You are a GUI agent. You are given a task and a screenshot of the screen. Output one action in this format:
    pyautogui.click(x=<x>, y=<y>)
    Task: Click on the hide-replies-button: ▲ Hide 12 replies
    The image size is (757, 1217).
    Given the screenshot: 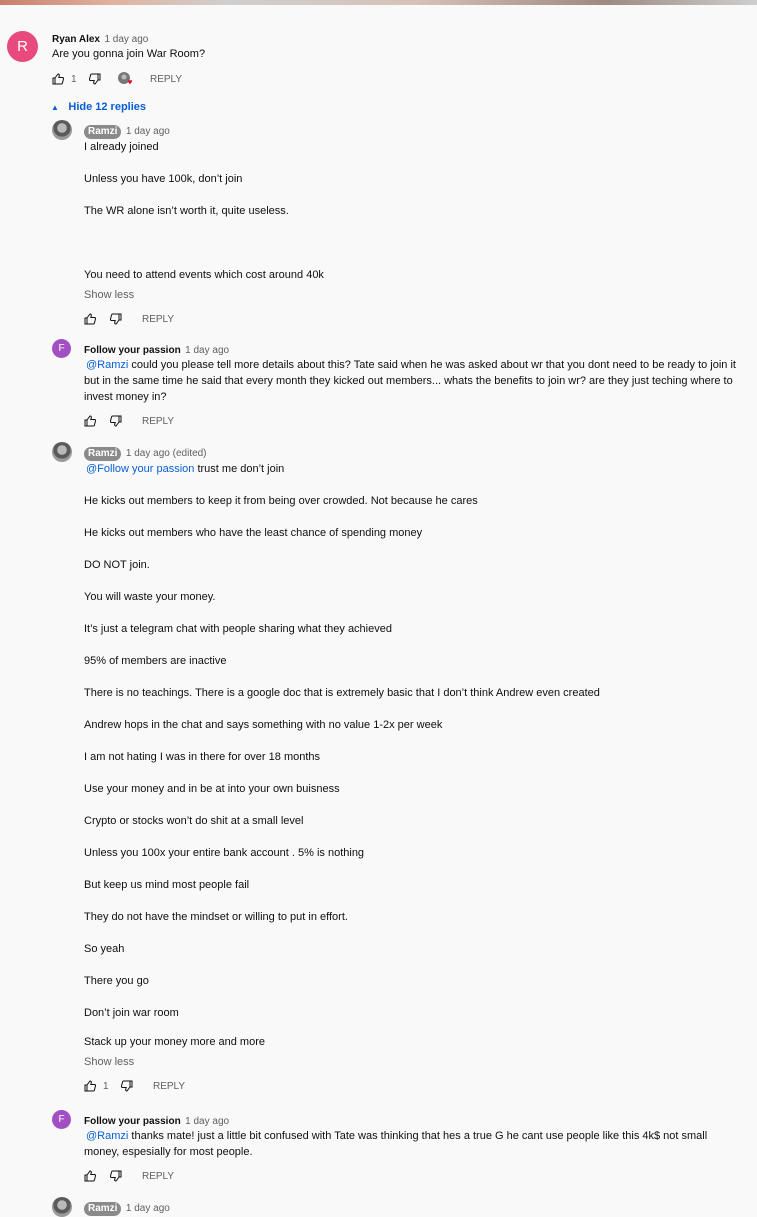 What is the action you would take?
    pyautogui.click(x=98, y=106)
    